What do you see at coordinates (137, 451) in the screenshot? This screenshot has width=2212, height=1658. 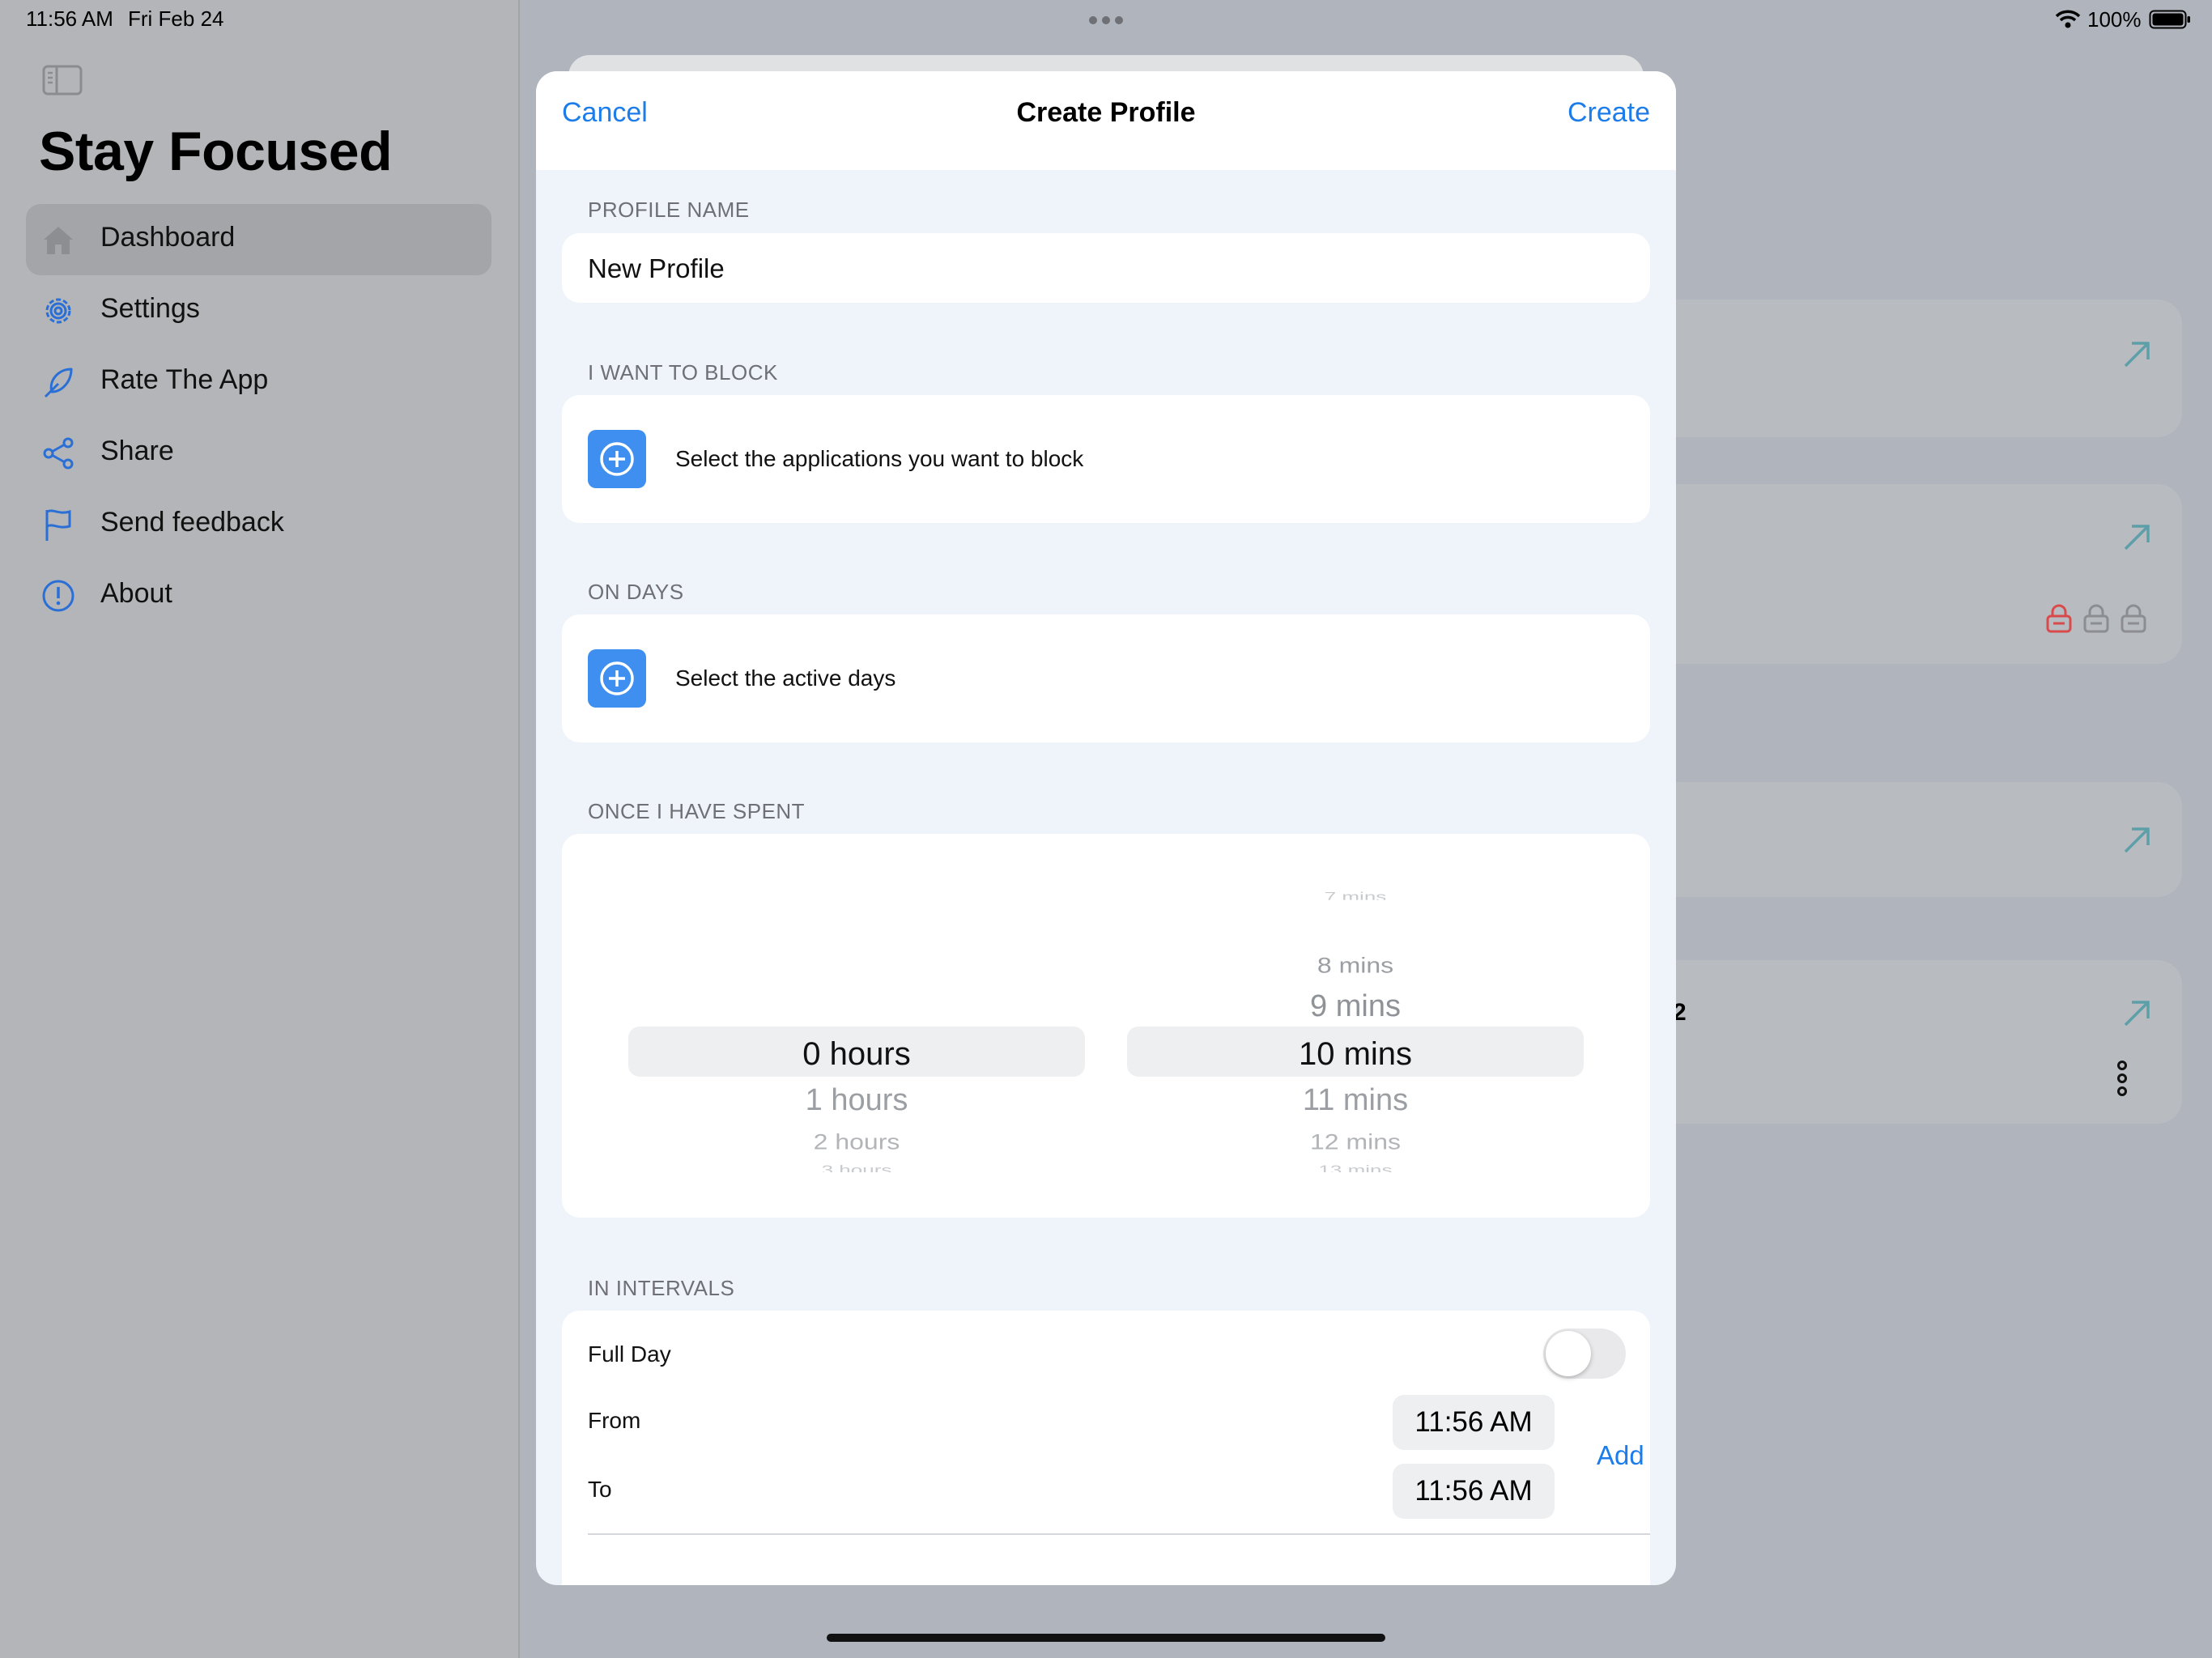 I see `sidebar-item-label: Share` at bounding box center [137, 451].